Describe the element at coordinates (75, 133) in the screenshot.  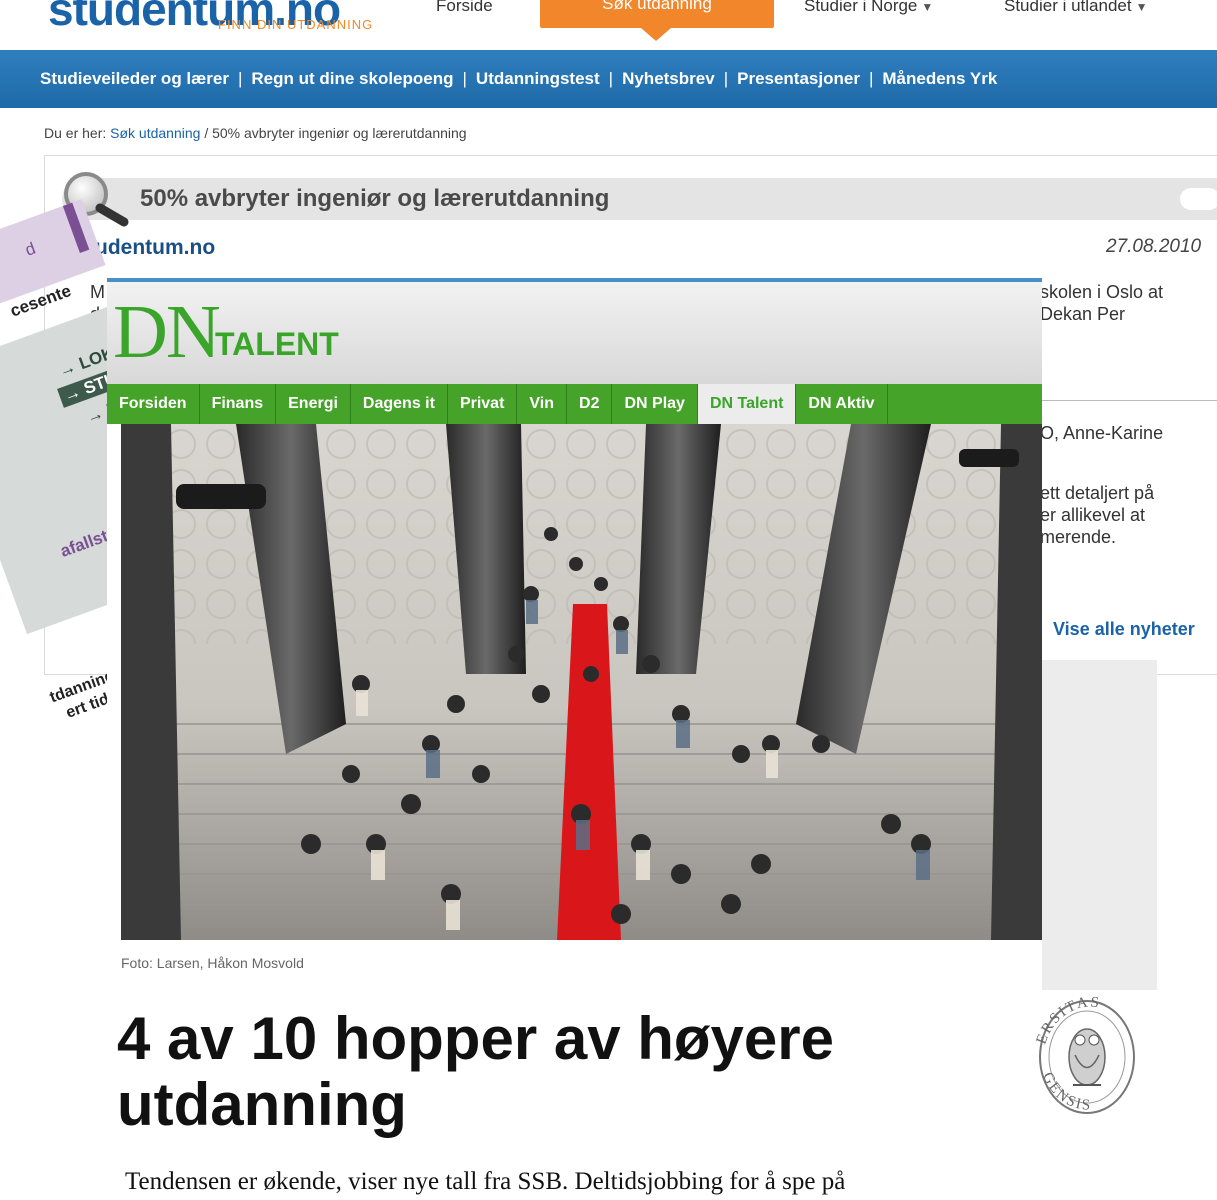
I see `breadcrumb-prefix: Du er her:` at that location.